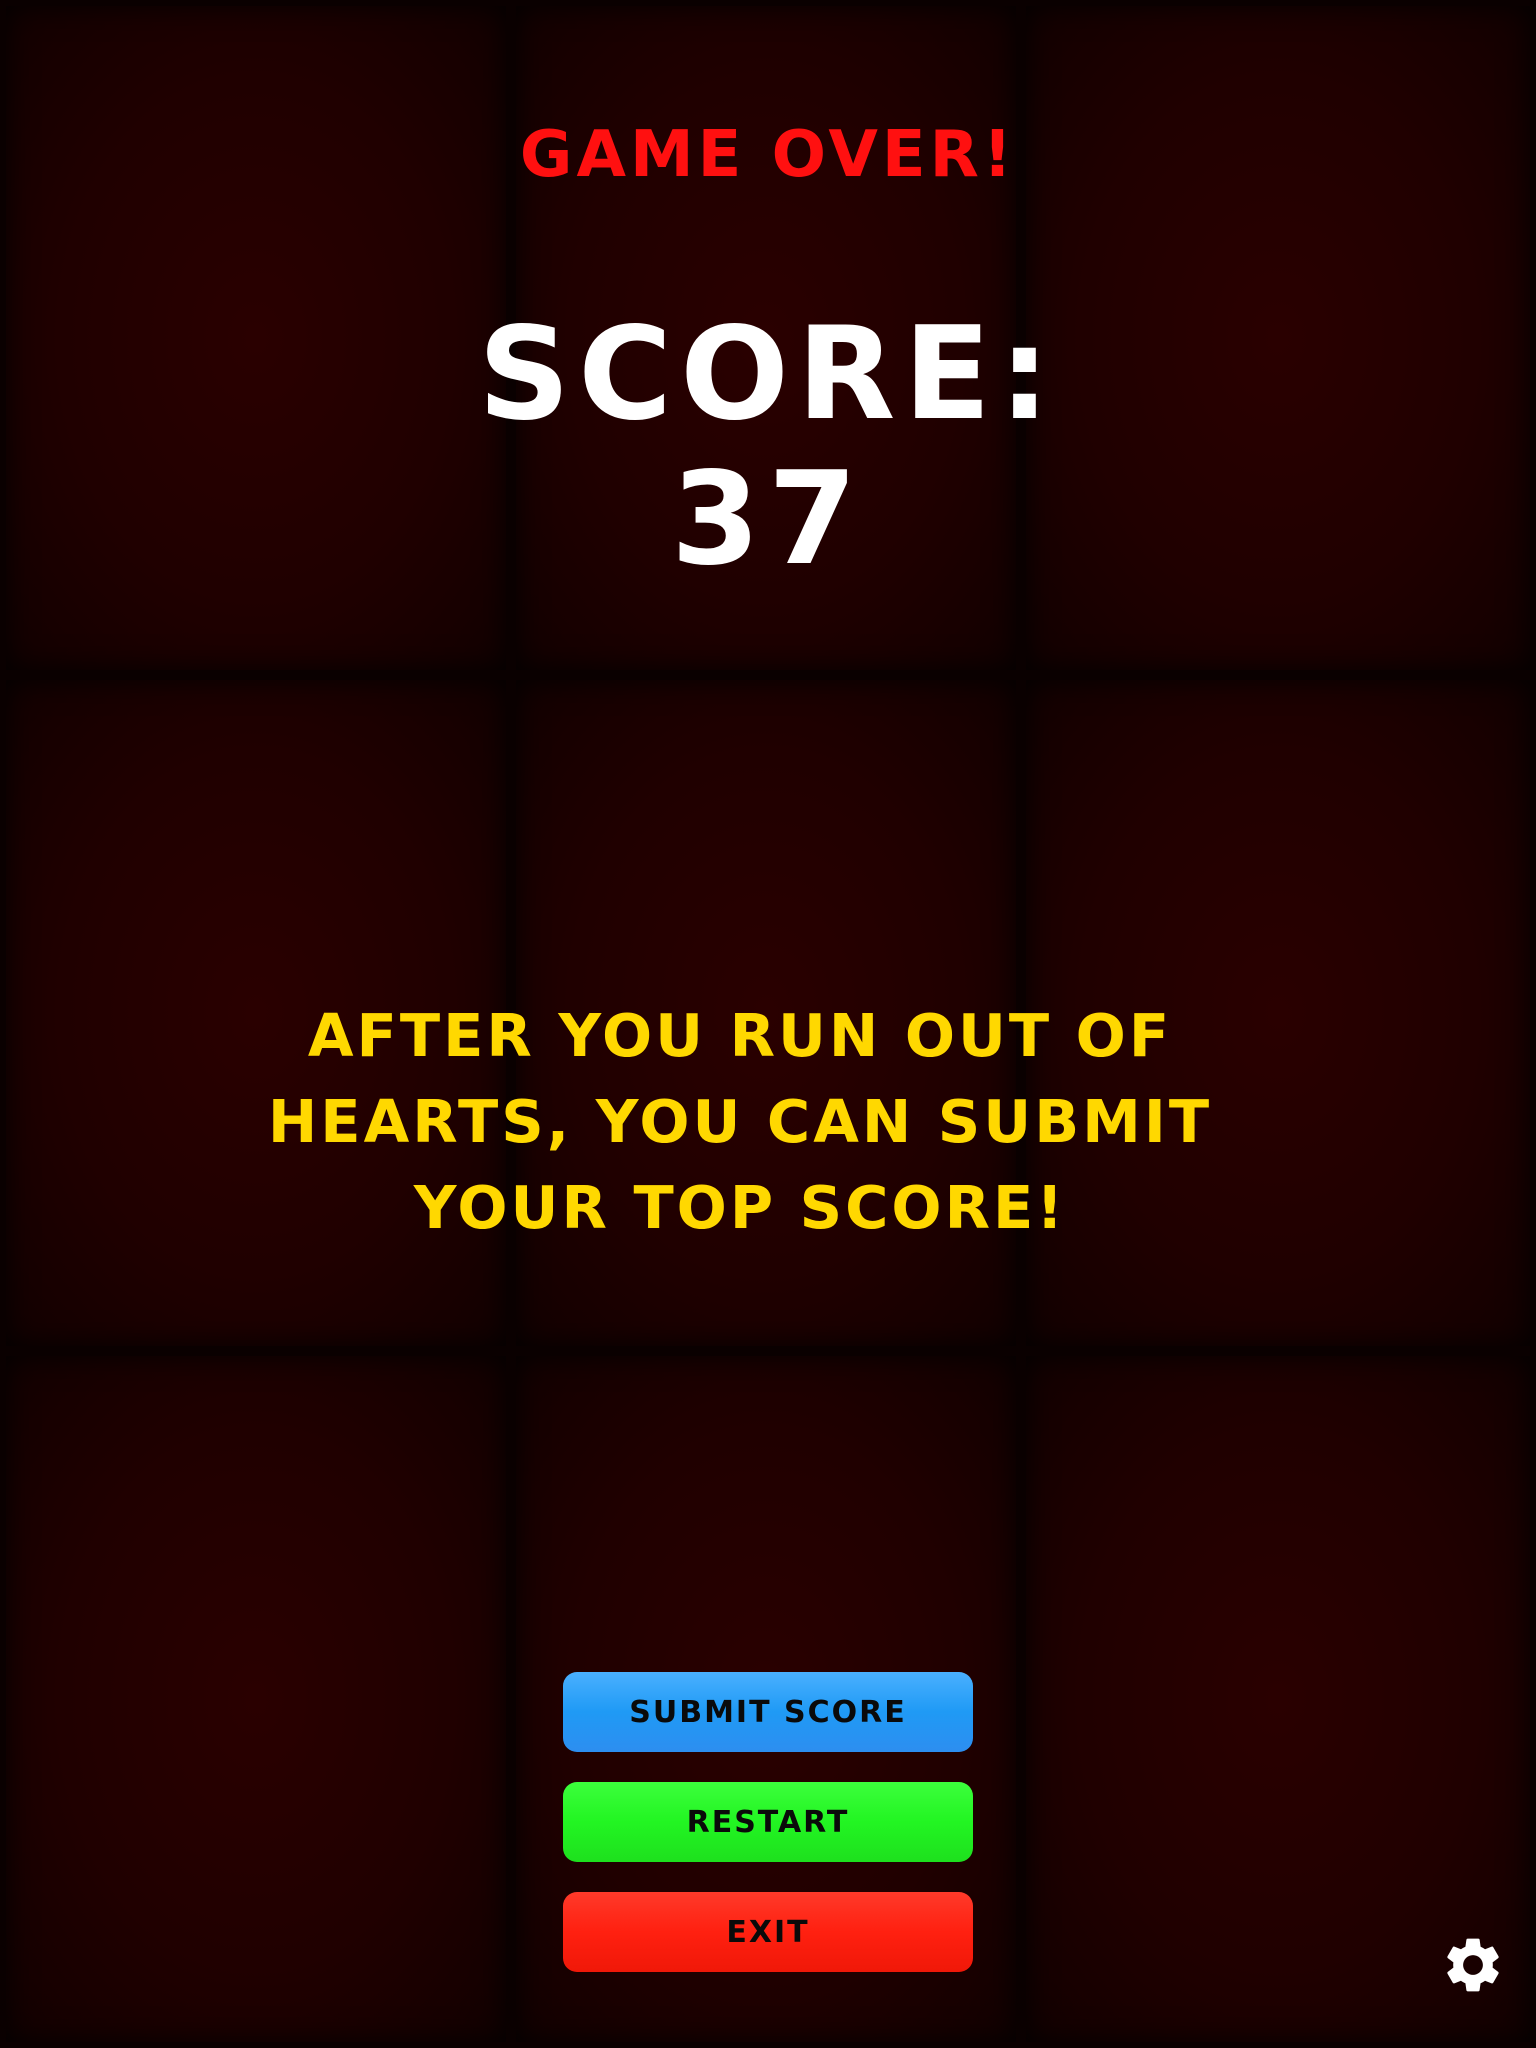 The width and height of the screenshot is (1536, 2048). I want to click on exit-button: EXIT, so click(768, 1932).